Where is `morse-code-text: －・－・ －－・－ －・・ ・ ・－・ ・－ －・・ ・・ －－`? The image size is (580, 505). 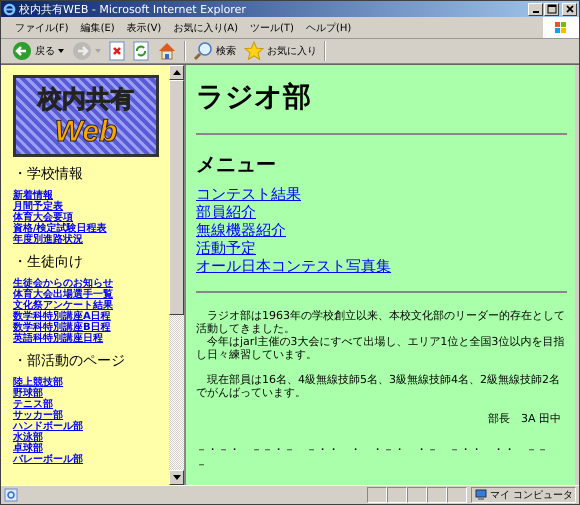 morse-code-text: －・－・ －－・－ －・・ ・ ・－・ ・－ －・・ ・・ －－ is located at coordinates (372, 449).